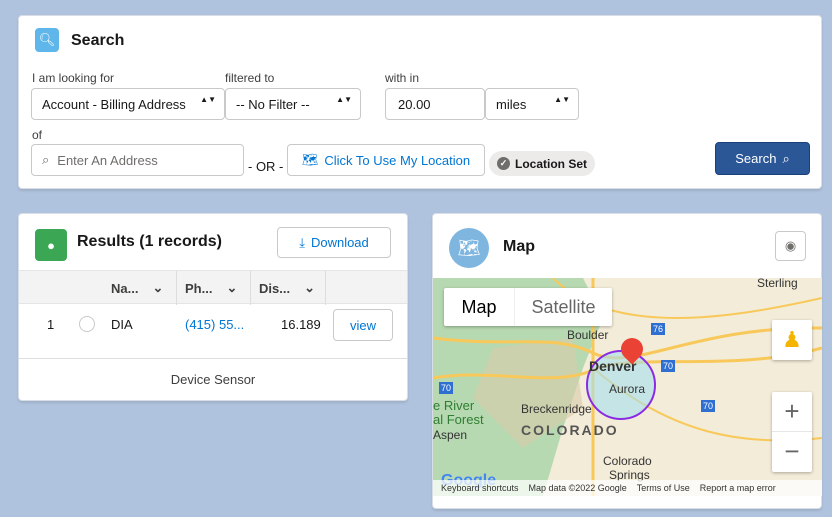 The image size is (832, 517). Describe the element at coordinates (47, 40) in the screenshot. I see `search-icon: 🔍︎` at that location.